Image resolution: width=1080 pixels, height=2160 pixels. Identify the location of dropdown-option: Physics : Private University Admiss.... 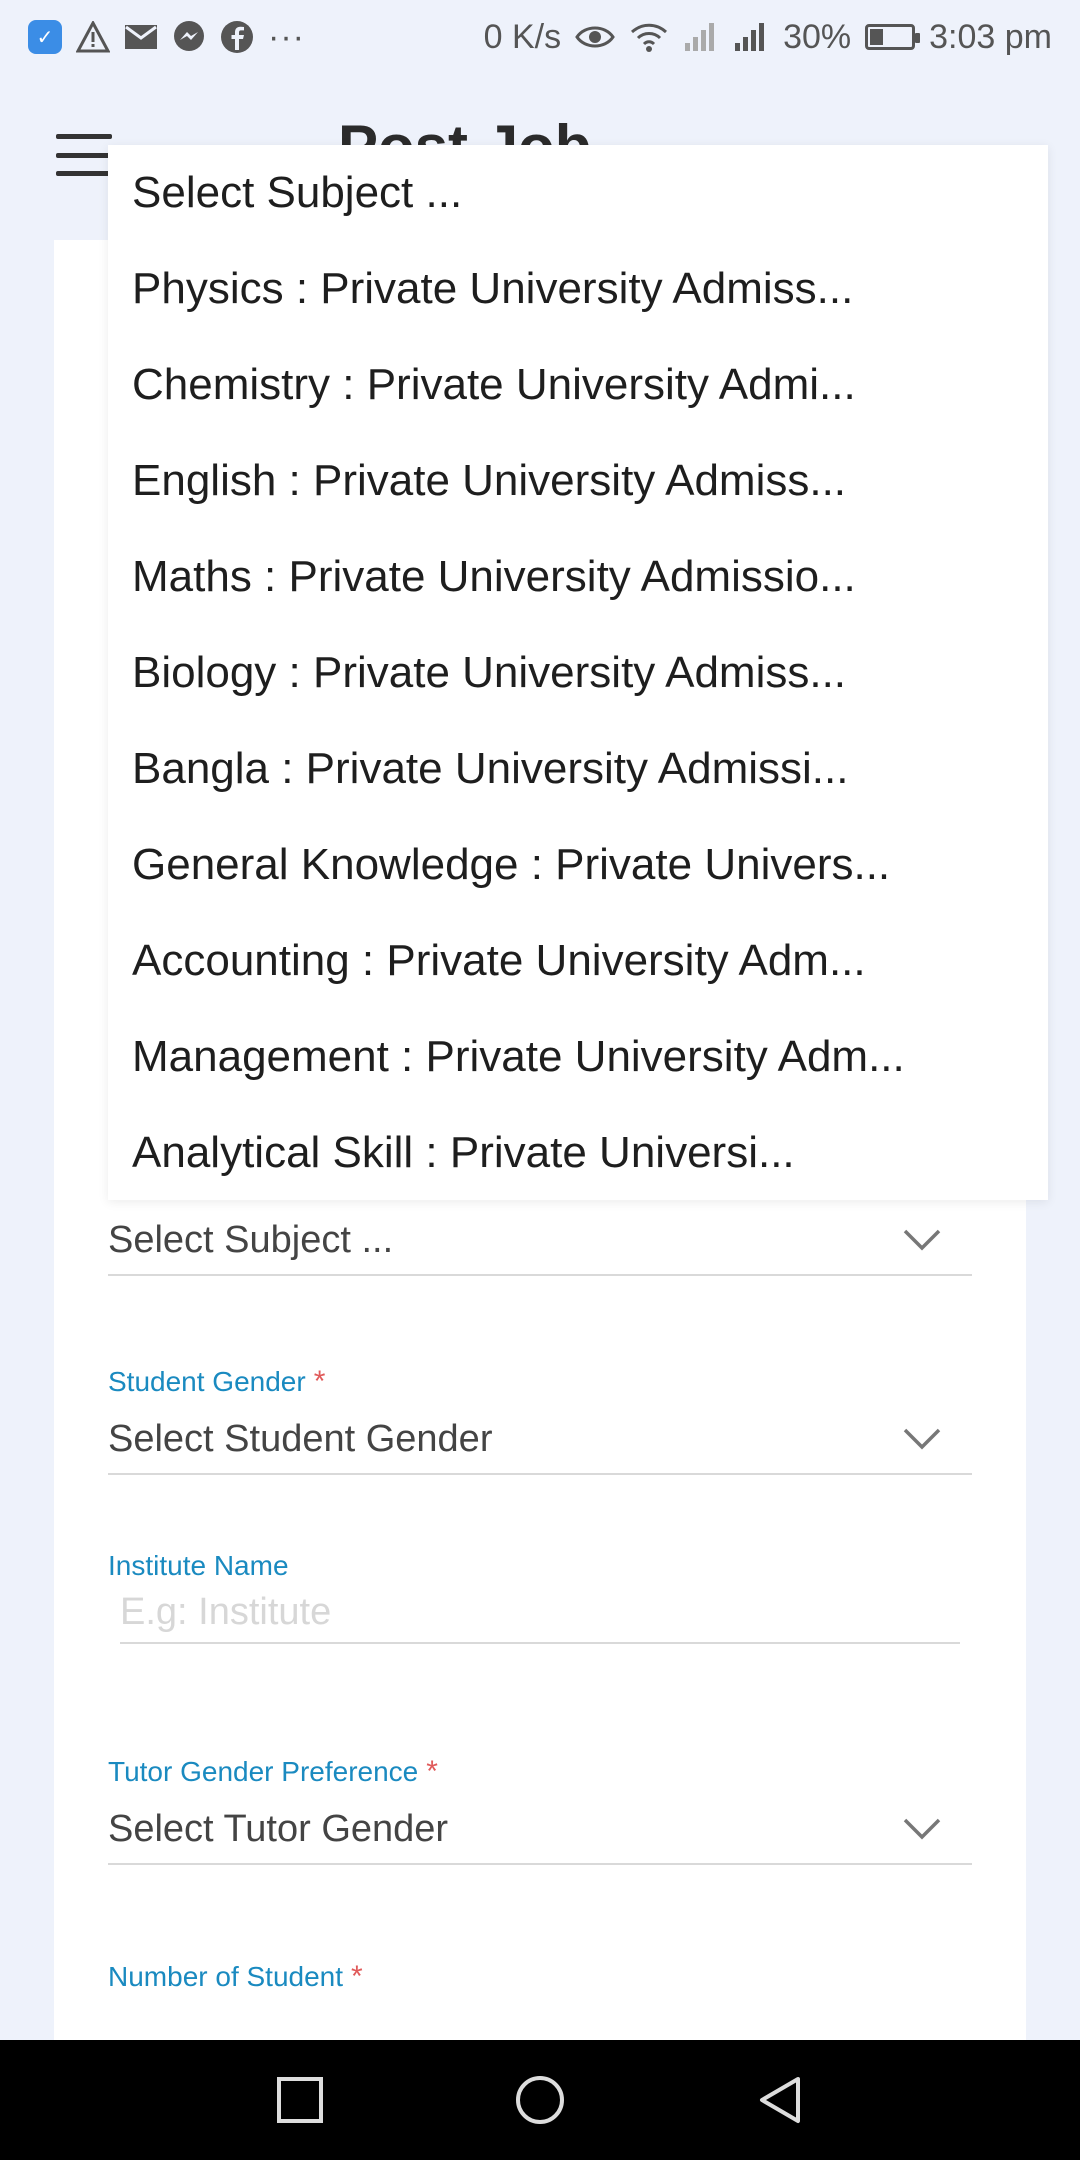
(578, 289).